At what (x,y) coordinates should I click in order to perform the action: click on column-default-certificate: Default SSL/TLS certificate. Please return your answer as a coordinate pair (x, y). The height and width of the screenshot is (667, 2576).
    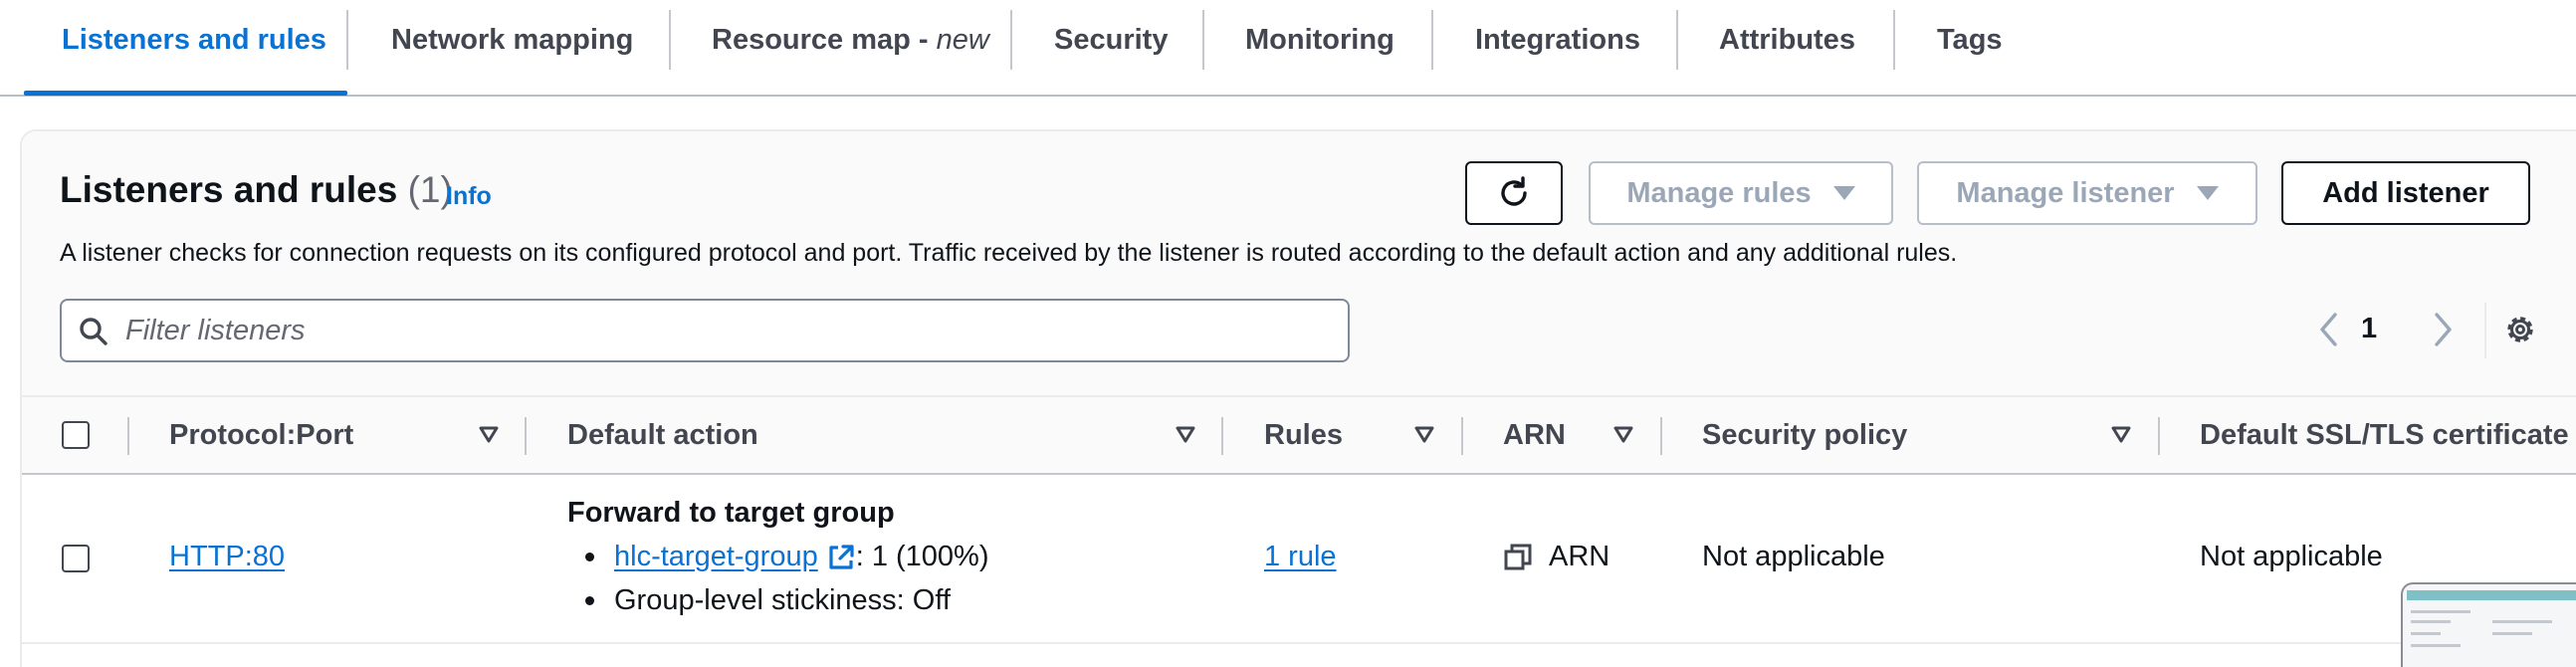
    Looking at the image, I should click on (2384, 435).